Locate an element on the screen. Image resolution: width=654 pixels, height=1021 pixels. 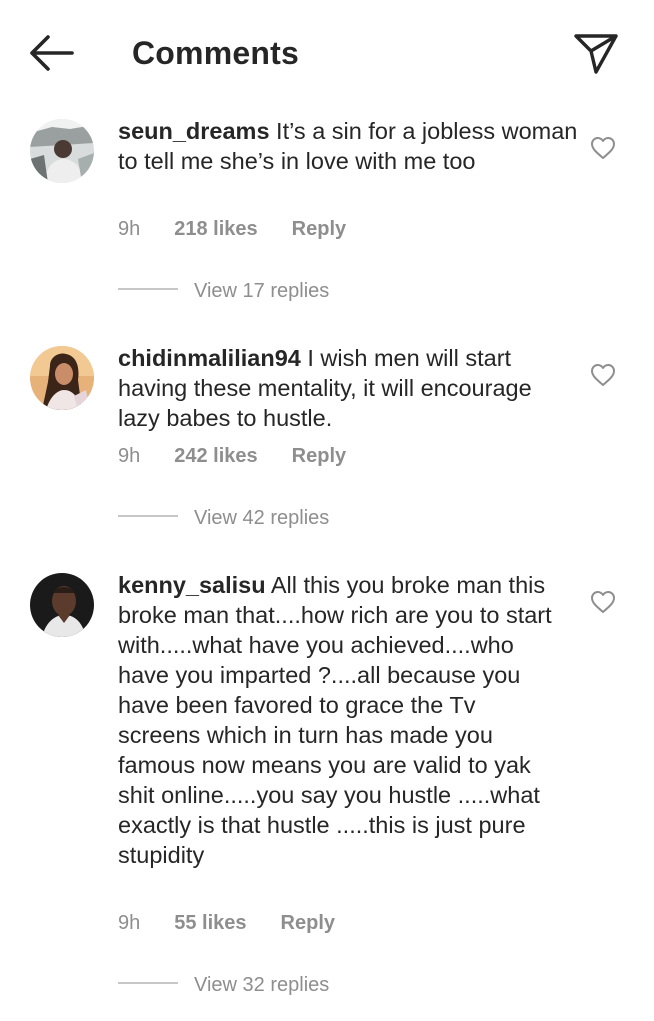
comment-username: chidinmalilian94 is located at coordinates (209, 358).